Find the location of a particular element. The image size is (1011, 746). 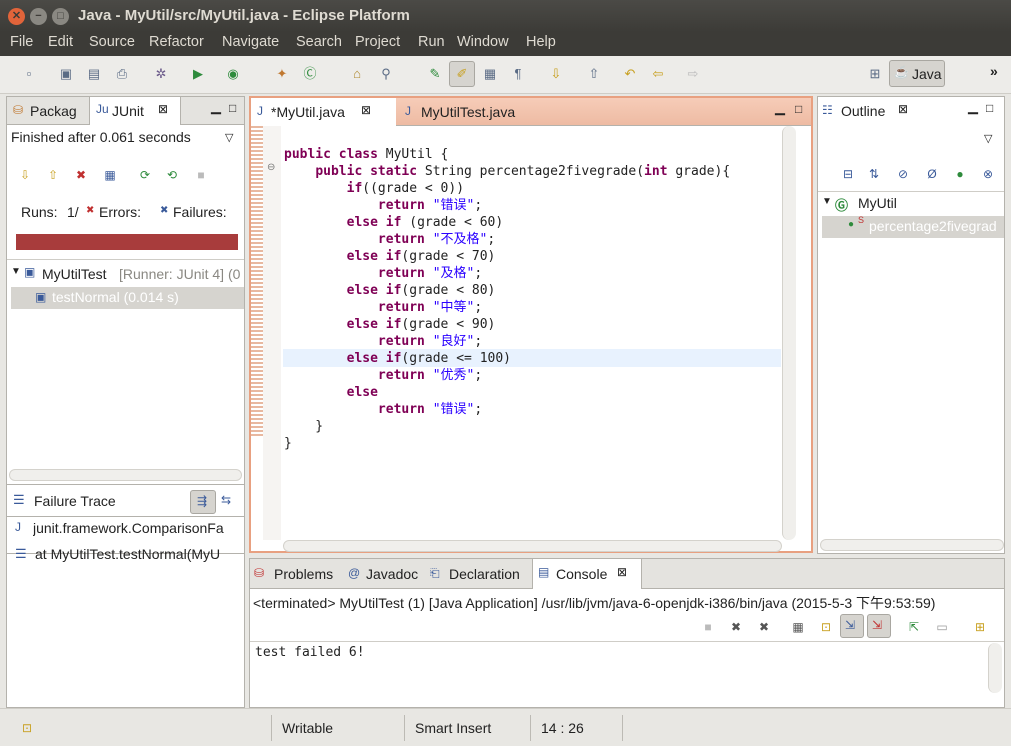

last-edit-icon: ↶ is located at coordinates (630, 74).